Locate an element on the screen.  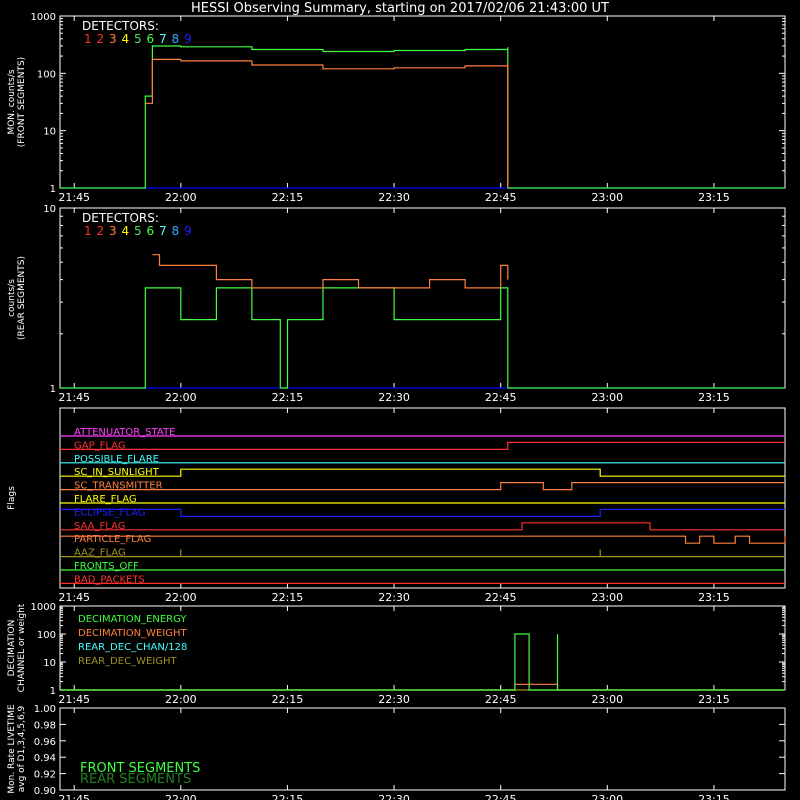
flags-label-saa_flag: SAA_FLAG is located at coordinates (99, 526).